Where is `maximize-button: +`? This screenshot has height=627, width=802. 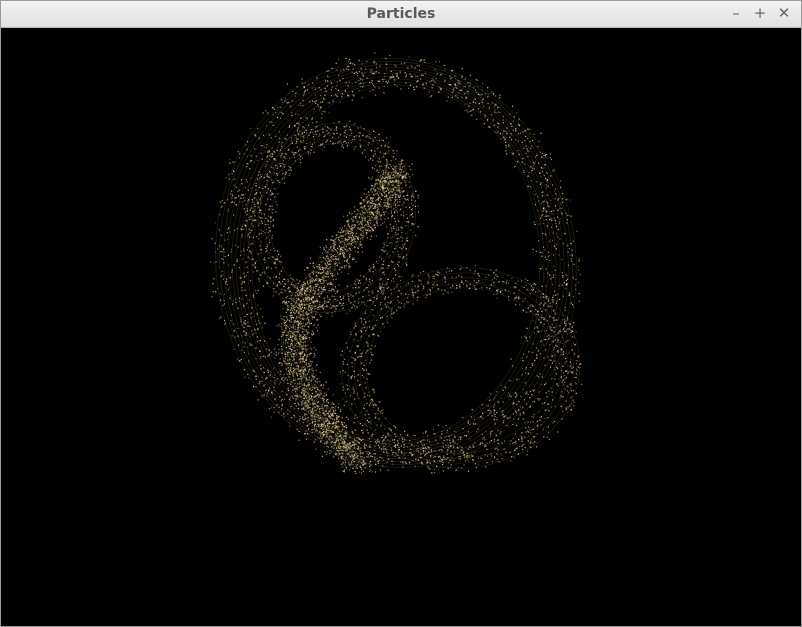 maximize-button: + is located at coordinates (760, 13).